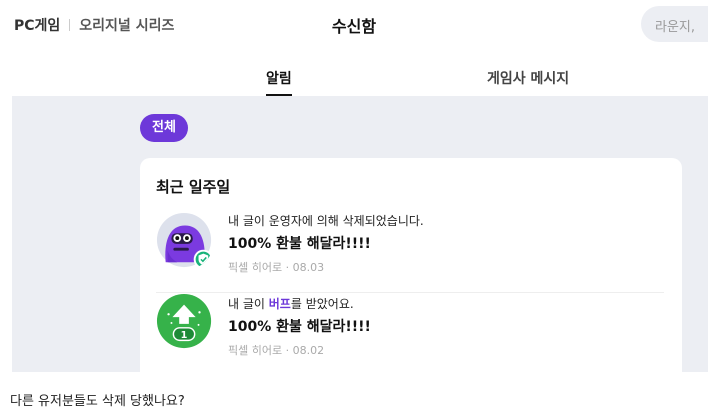 This screenshot has height=414, width=708. What do you see at coordinates (184, 321) in the screenshot?
I see `buff-arrow-icon: 1` at bounding box center [184, 321].